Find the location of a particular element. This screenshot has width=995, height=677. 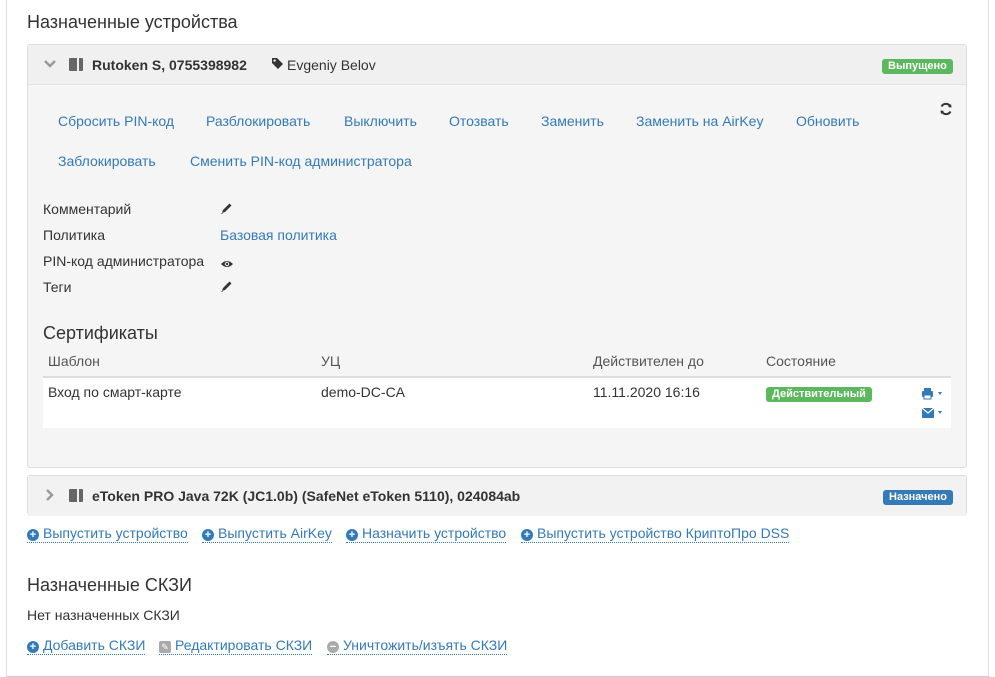

replace-airkey-link: Заменить на AirKey is located at coordinates (699, 121).